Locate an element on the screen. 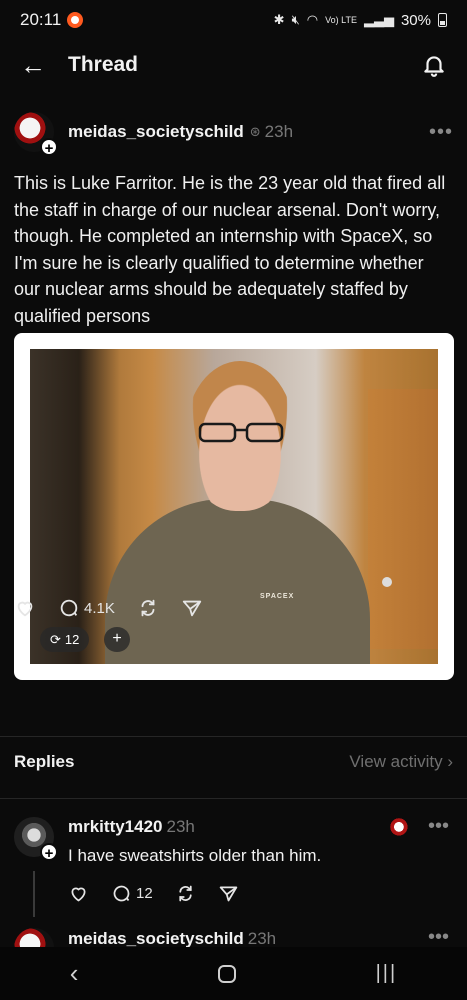 The height and width of the screenshot is (1000, 467). system-home-icon is located at coordinates (227, 973).